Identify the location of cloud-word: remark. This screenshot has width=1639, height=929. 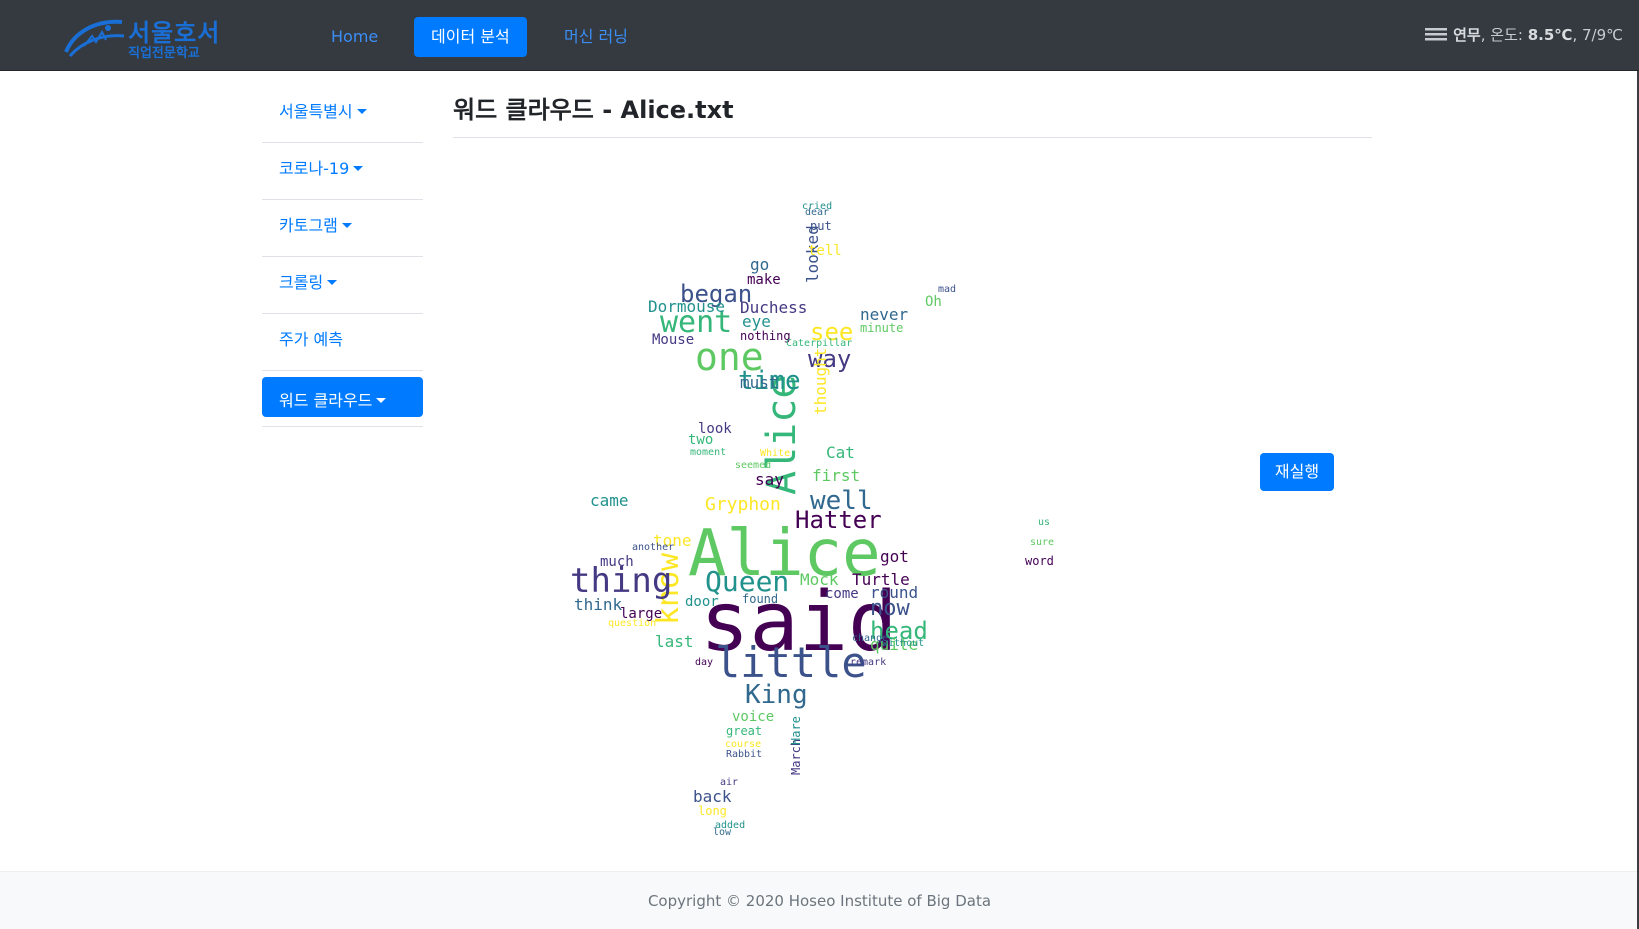
(868, 662).